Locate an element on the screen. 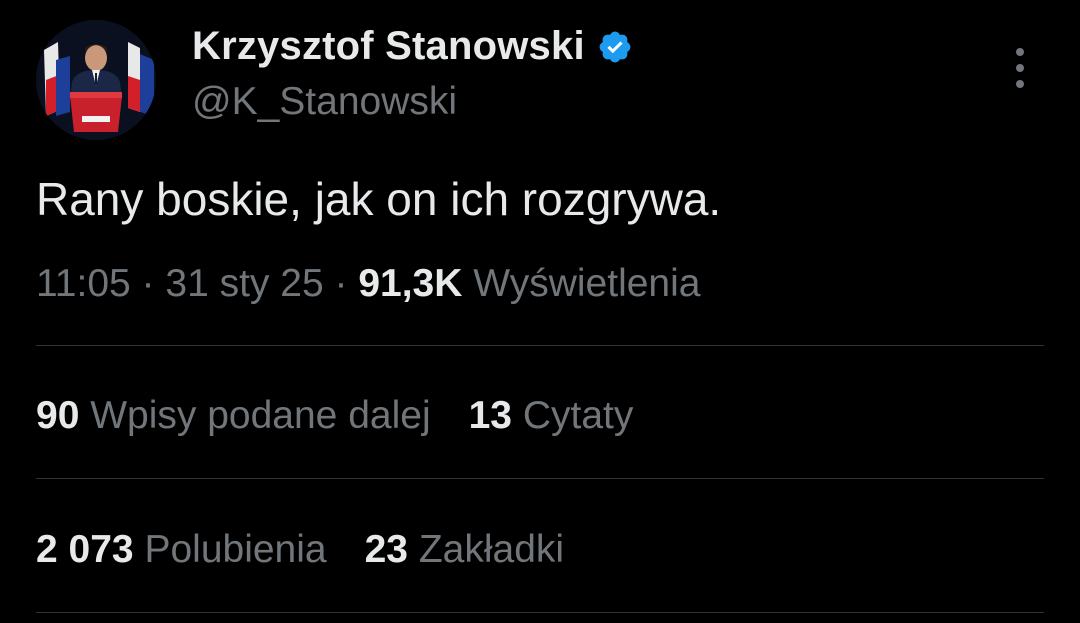 The image size is (1080, 623). avatar-photo is located at coordinates (96, 80).